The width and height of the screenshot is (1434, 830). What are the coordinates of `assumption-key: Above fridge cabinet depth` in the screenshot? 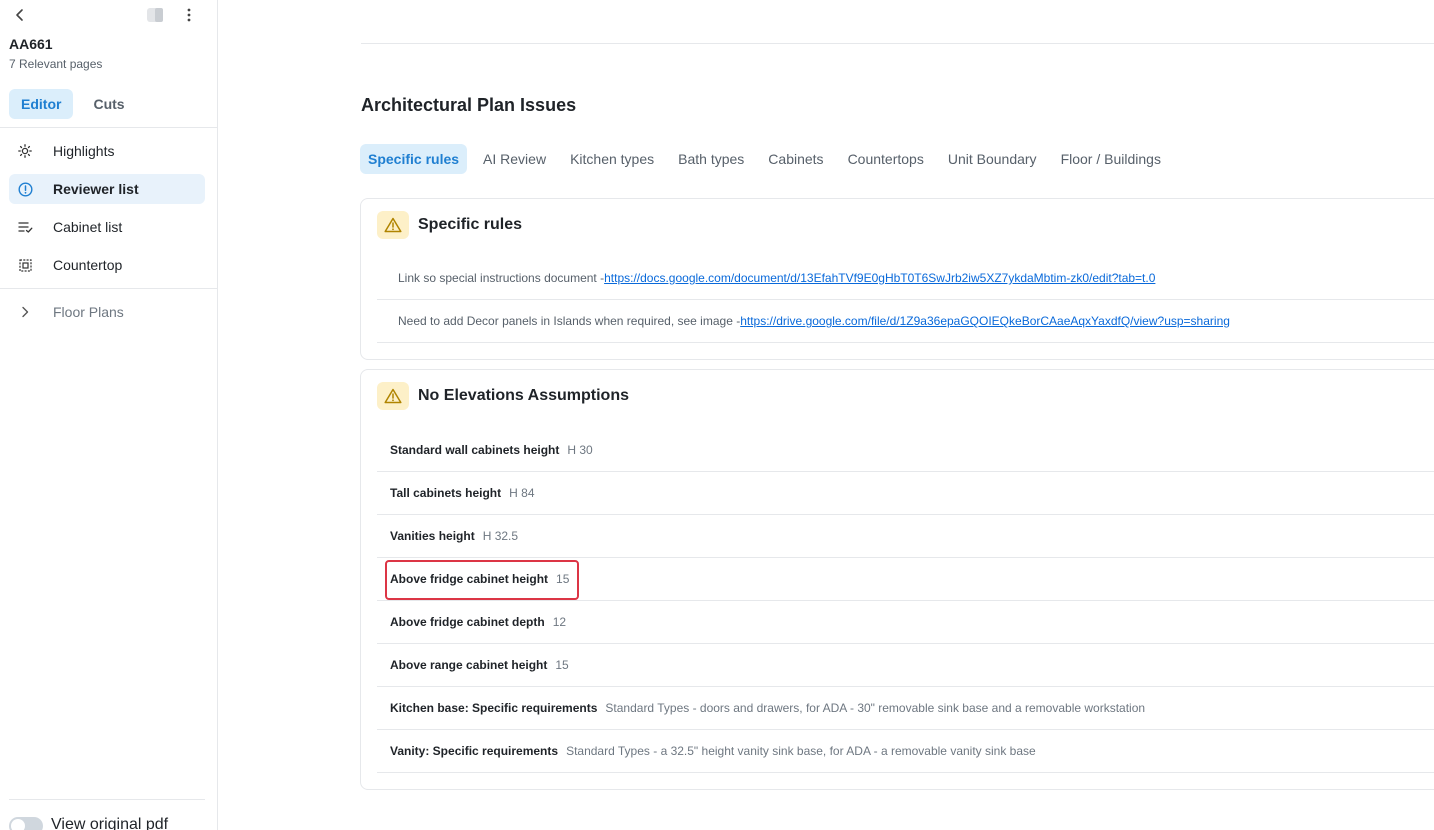 It's located at (467, 622).